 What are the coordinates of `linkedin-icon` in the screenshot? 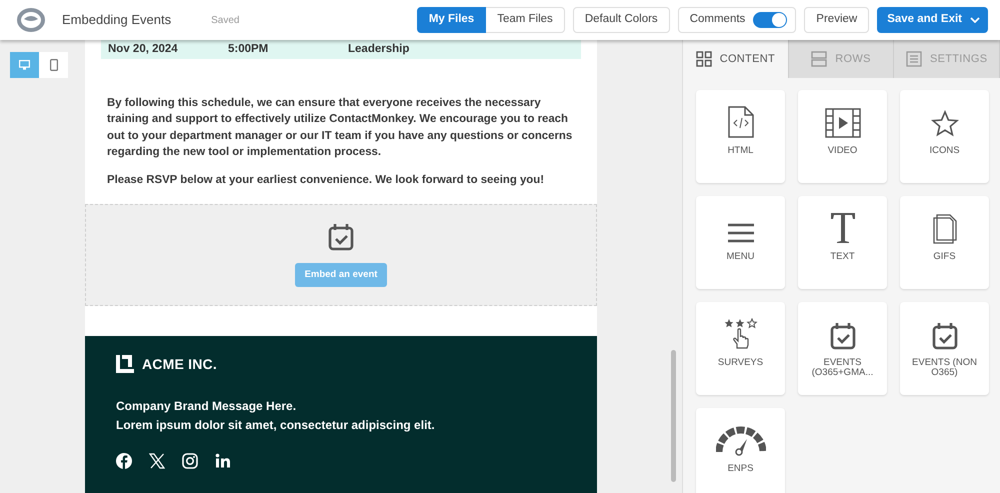 It's located at (223, 460).